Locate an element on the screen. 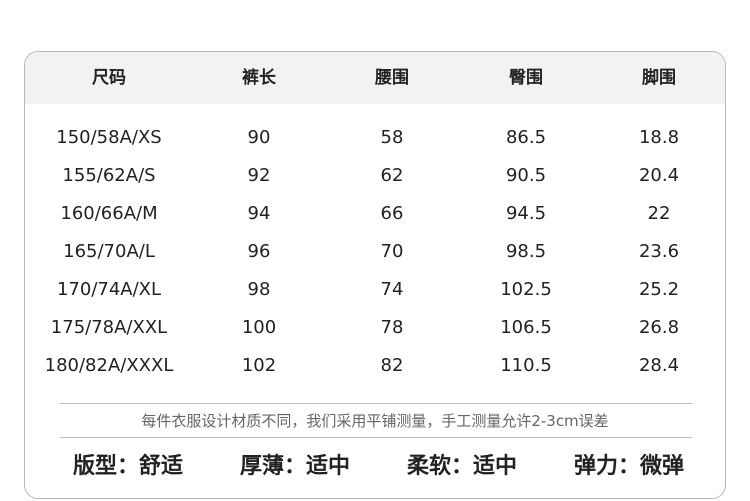  cell-size: 155/62A/S is located at coordinates (109, 175).